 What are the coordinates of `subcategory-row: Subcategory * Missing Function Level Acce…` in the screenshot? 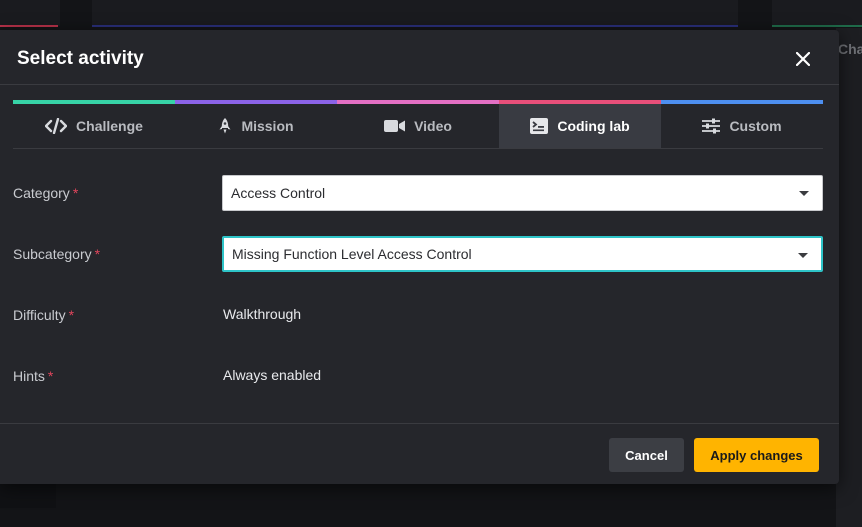 It's located at (418, 254).